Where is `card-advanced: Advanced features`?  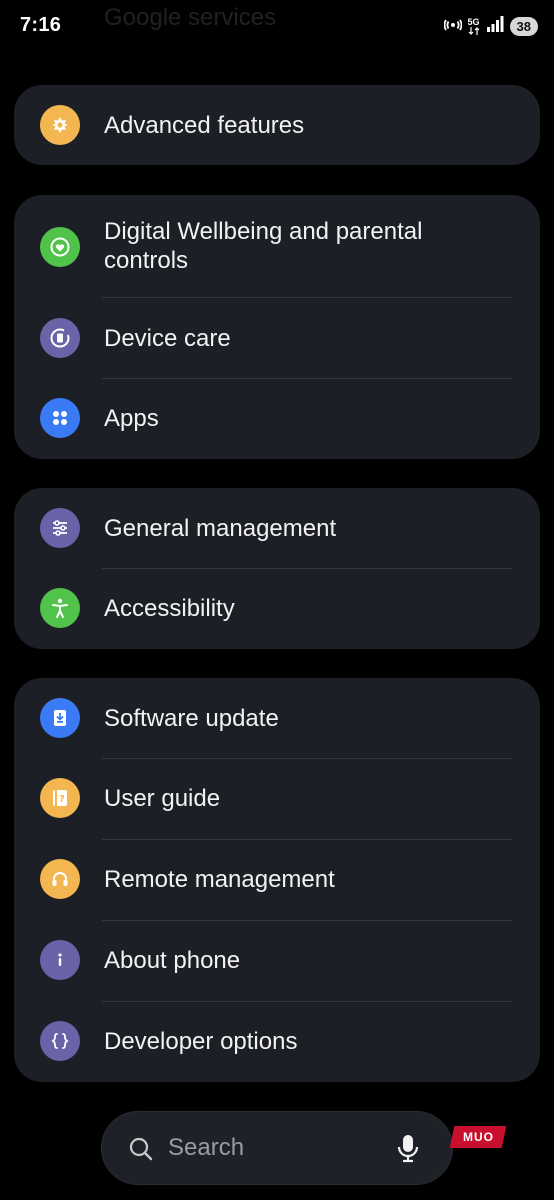 card-advanced: Advanced features is located at coordinates (277, 125).